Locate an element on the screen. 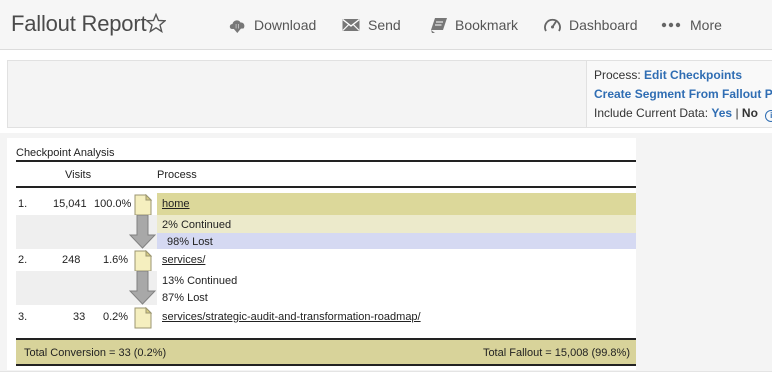 The image size is (772, 388). dashboard-icon is located at coordinates (552, 25).